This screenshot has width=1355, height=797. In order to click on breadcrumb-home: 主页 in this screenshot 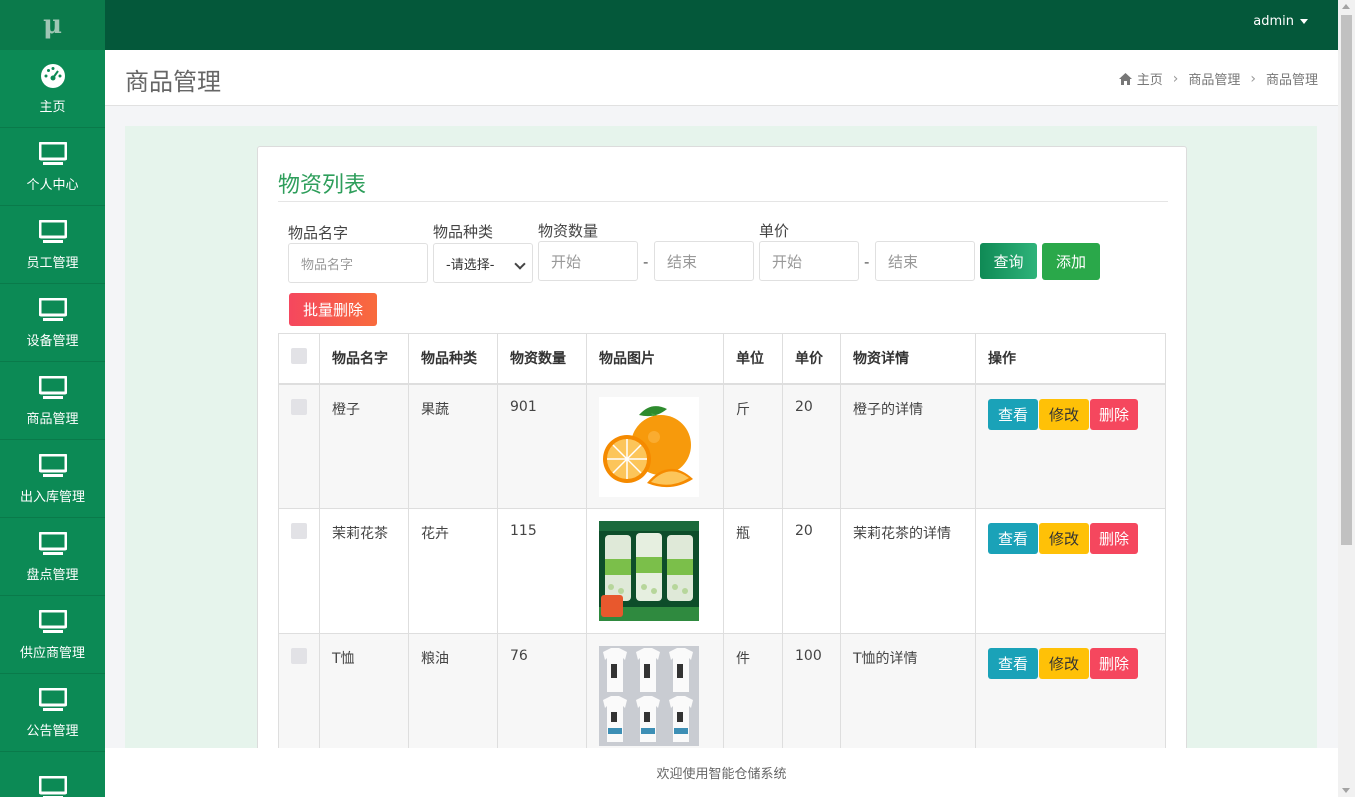, I will do `click(1140, 78)`.